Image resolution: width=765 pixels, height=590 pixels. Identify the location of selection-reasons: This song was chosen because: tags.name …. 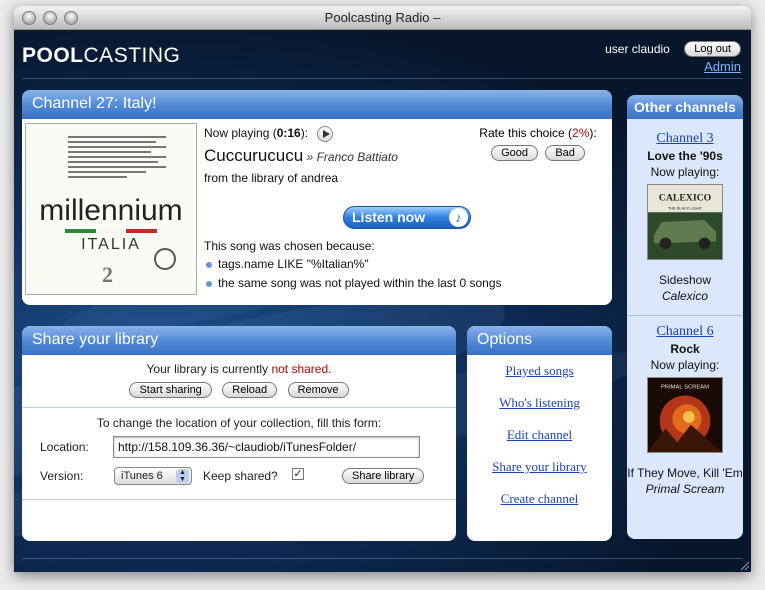
(353, 267).